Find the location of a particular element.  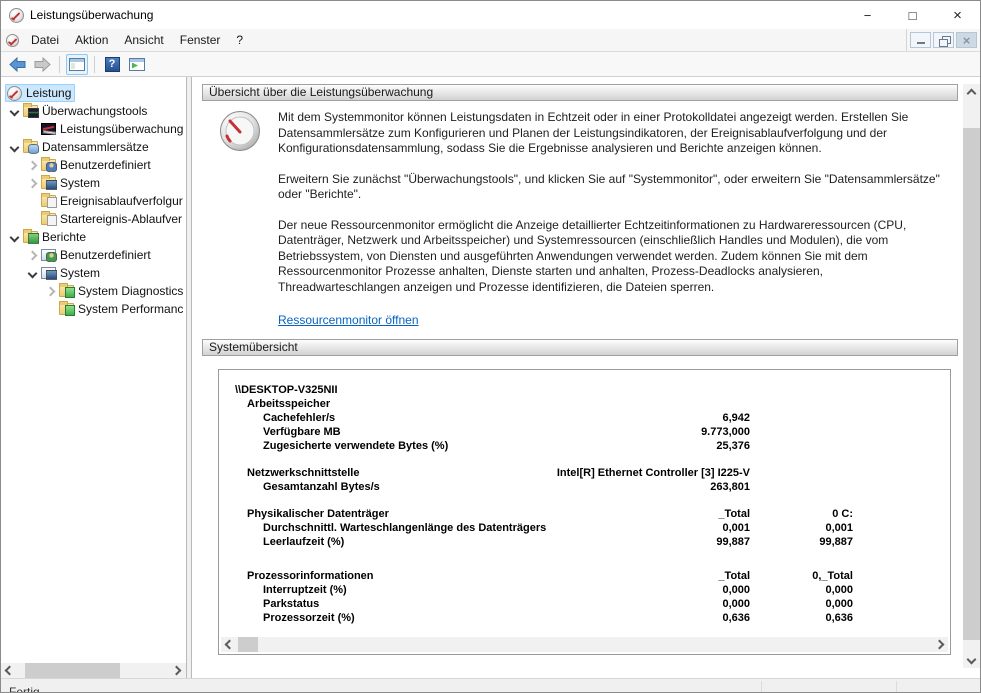

report-row-leerlaufzeit: Leerlaufzeit (%) 99,887 99,887 is located at coordinates (584, 542).